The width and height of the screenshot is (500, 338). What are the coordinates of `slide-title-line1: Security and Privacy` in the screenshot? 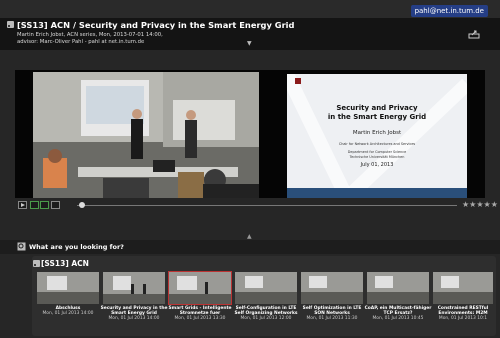 It's located at (377, 108).